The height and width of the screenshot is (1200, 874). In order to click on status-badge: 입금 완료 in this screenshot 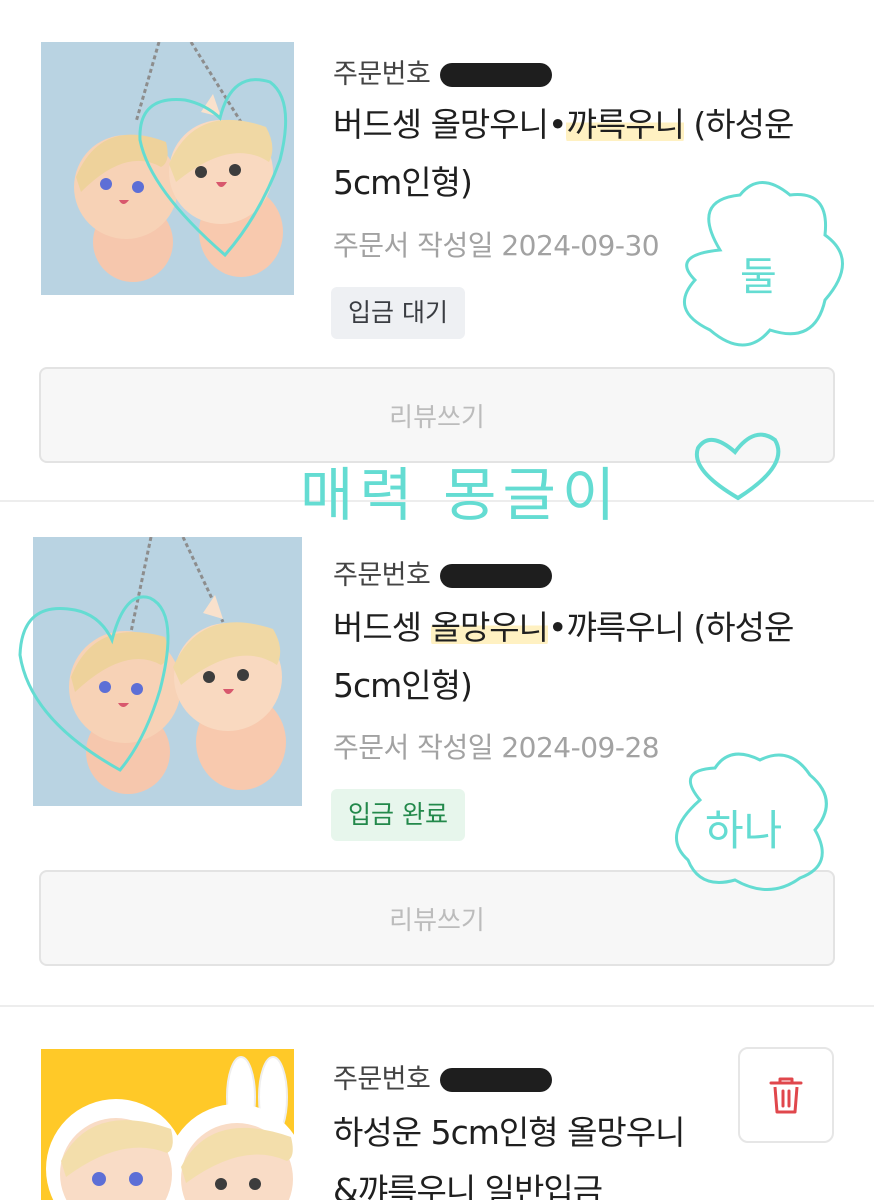, I will do `click(398, 815)`.